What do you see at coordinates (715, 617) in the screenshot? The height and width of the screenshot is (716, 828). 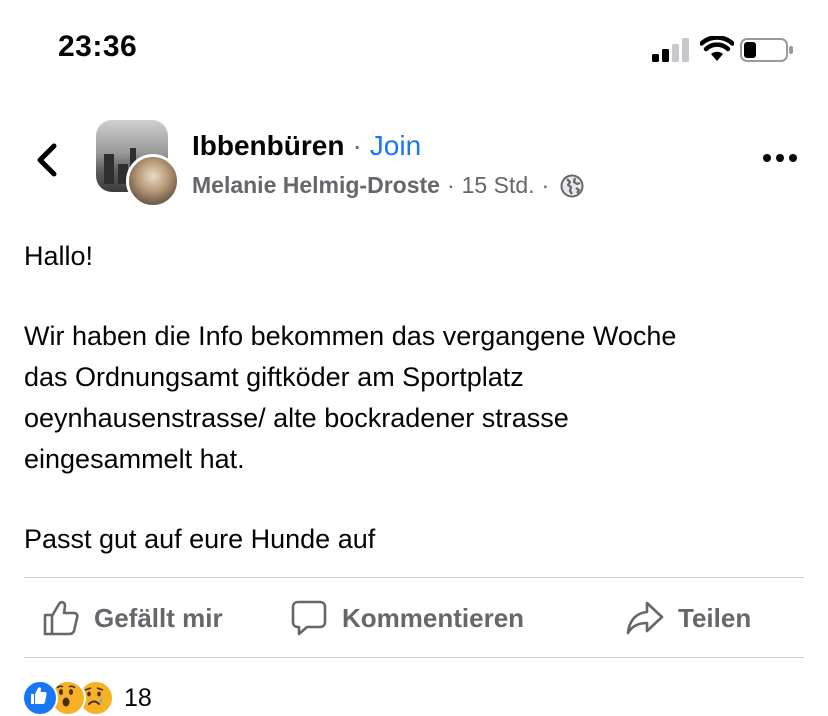 I see `share-label: Teilen` at bounding box center [715, 617].